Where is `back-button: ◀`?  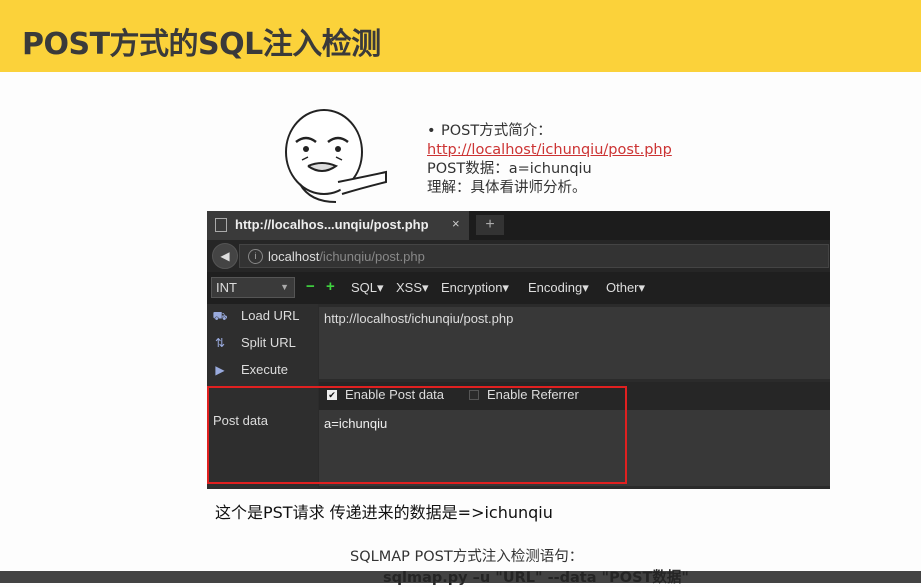 back-button: ◀ is located at coordinates (225, 256).